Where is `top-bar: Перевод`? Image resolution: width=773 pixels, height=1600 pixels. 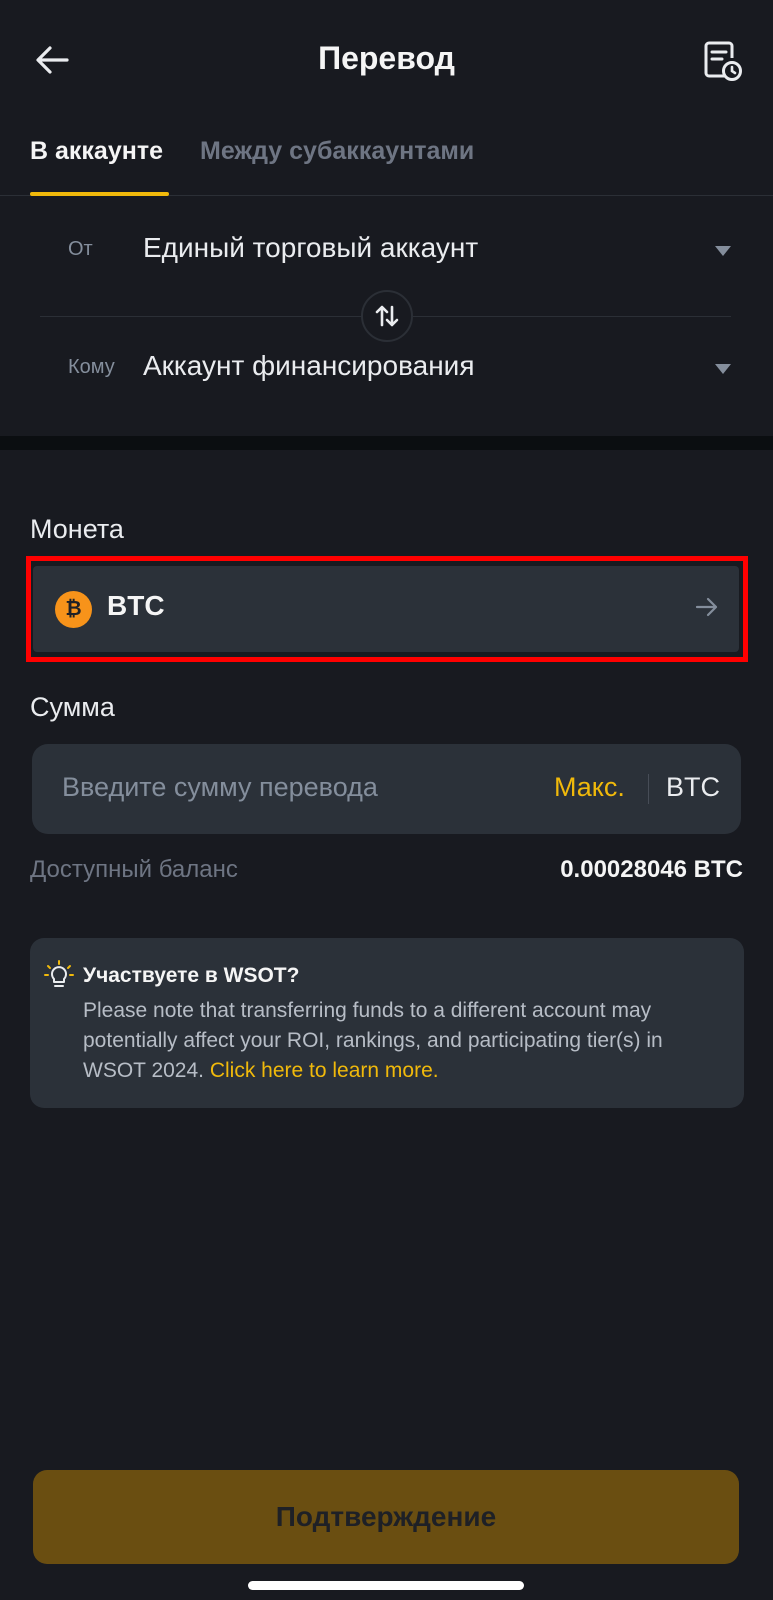
top-bar: Перевод is located at coordinates (386, 62).